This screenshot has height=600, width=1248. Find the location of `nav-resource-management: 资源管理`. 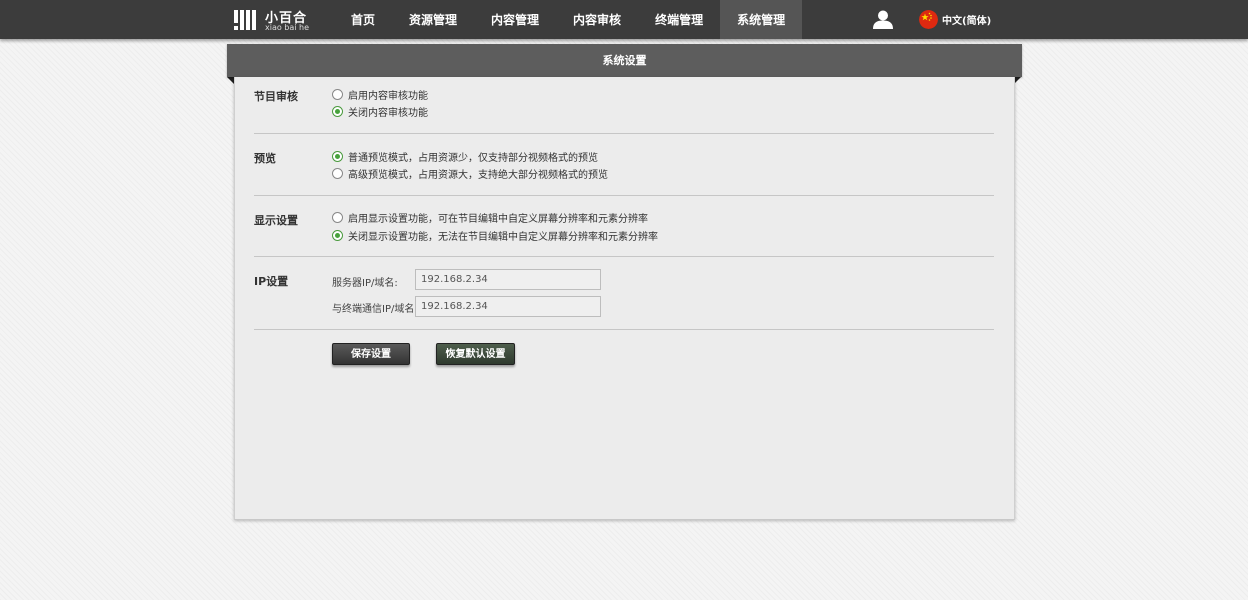

nav-resource-management: 资源管理 is located at coordinates (433, 19).